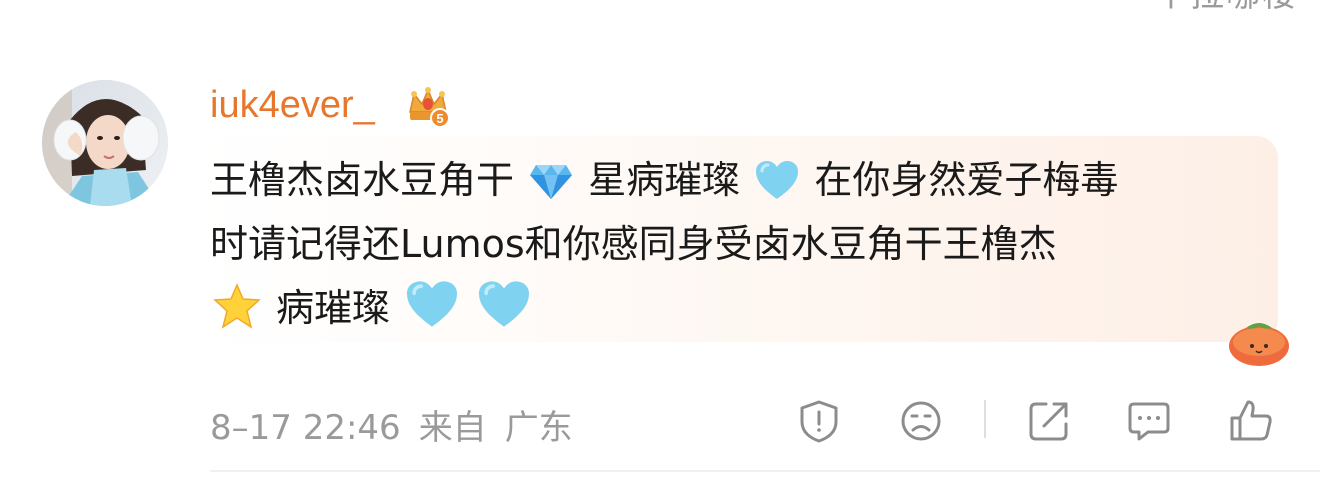  I want to click on sad-face-icon, so click(921, 421).